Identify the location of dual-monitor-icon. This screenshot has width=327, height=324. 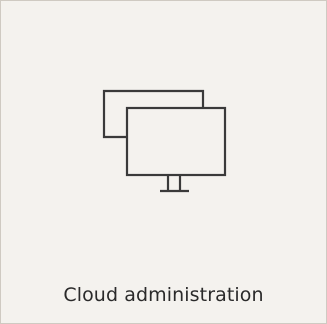
(163, 143).